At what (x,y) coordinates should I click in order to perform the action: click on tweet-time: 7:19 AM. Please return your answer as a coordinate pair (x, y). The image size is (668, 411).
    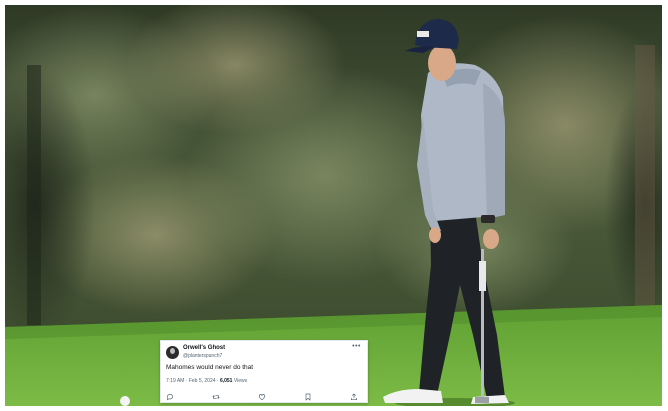
    Looking at the image, I should click on (175, 381).